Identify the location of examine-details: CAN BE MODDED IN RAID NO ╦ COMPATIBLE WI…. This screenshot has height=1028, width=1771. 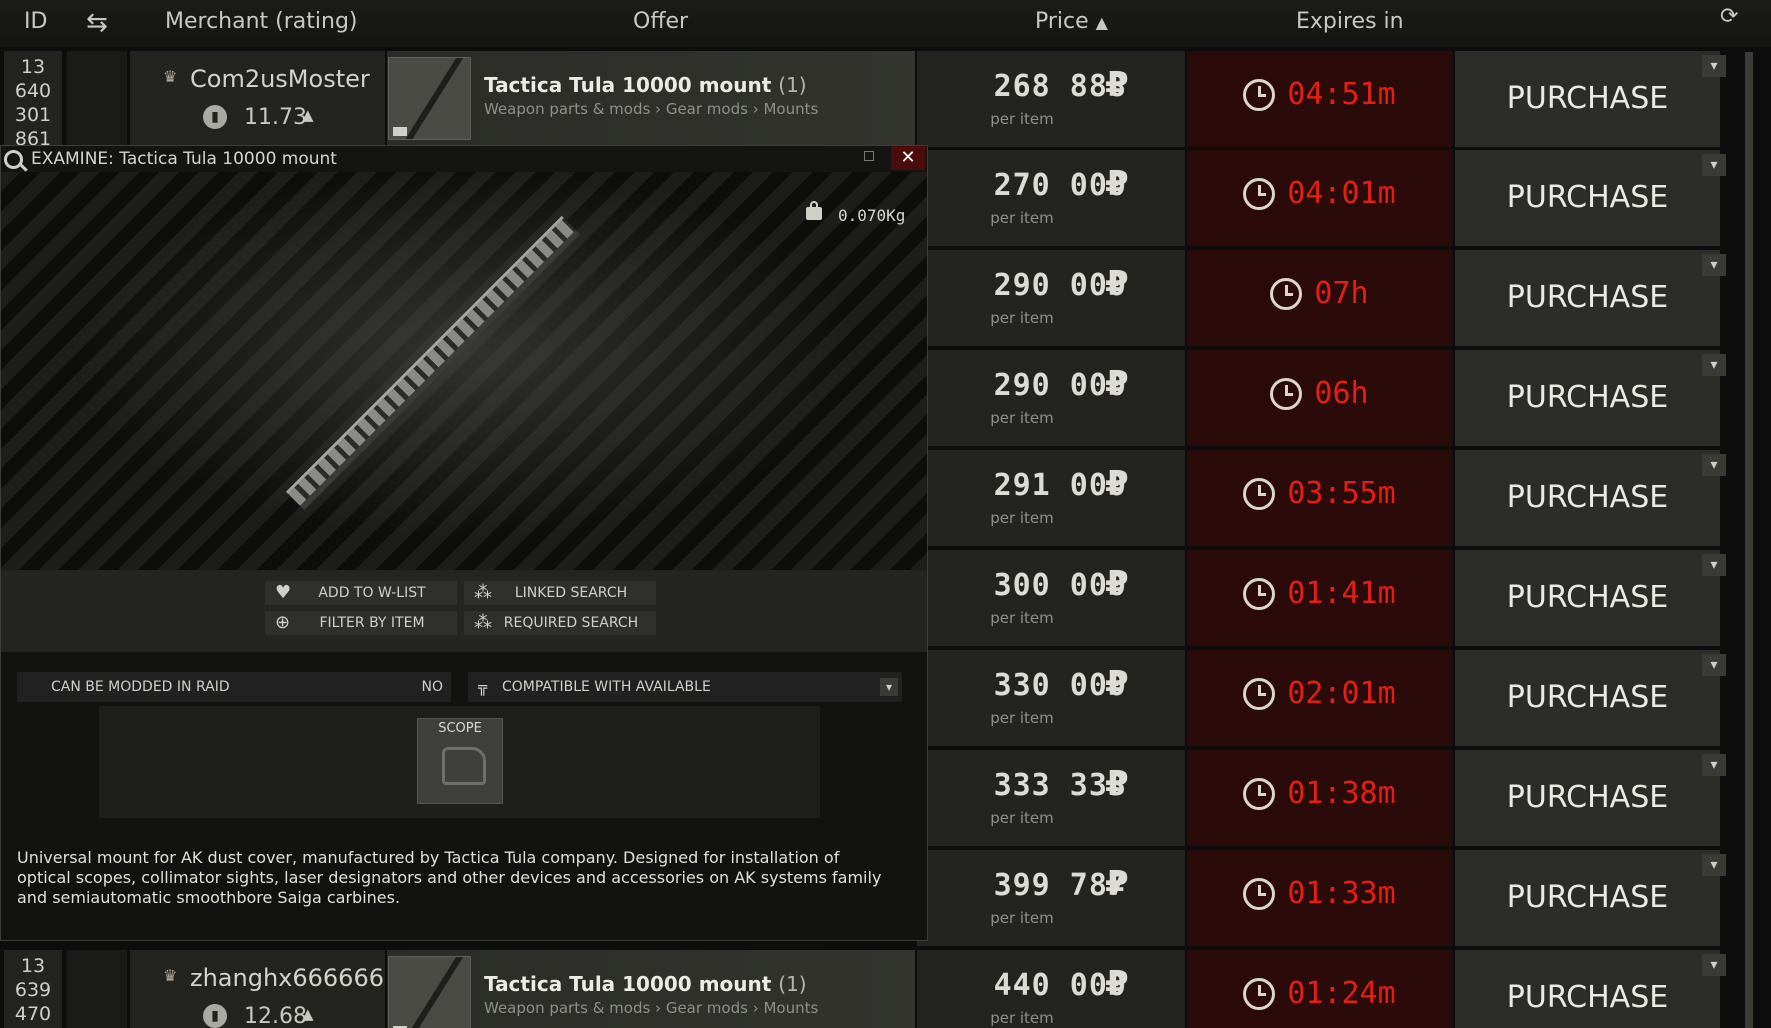
(464, 796).